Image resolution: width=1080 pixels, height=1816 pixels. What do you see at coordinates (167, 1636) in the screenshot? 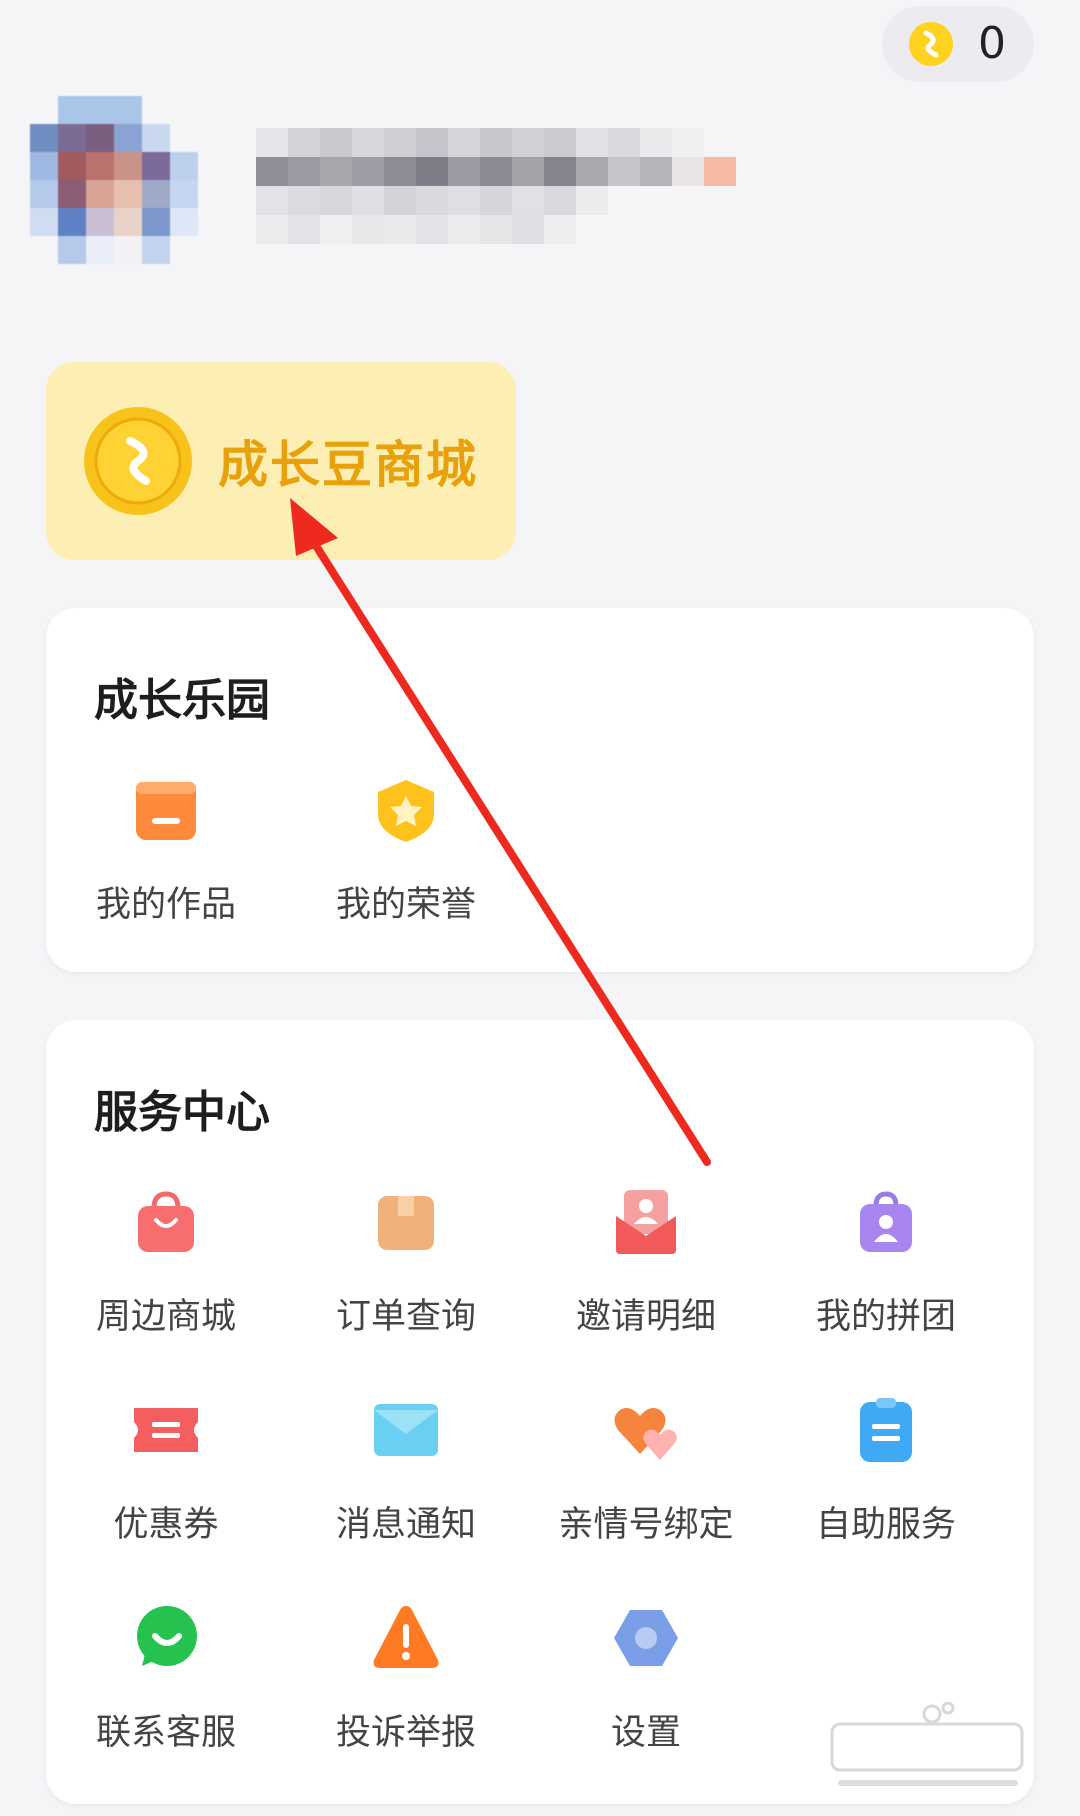
I see `chat-bubble-icon` at bounding box center [167, 1636].